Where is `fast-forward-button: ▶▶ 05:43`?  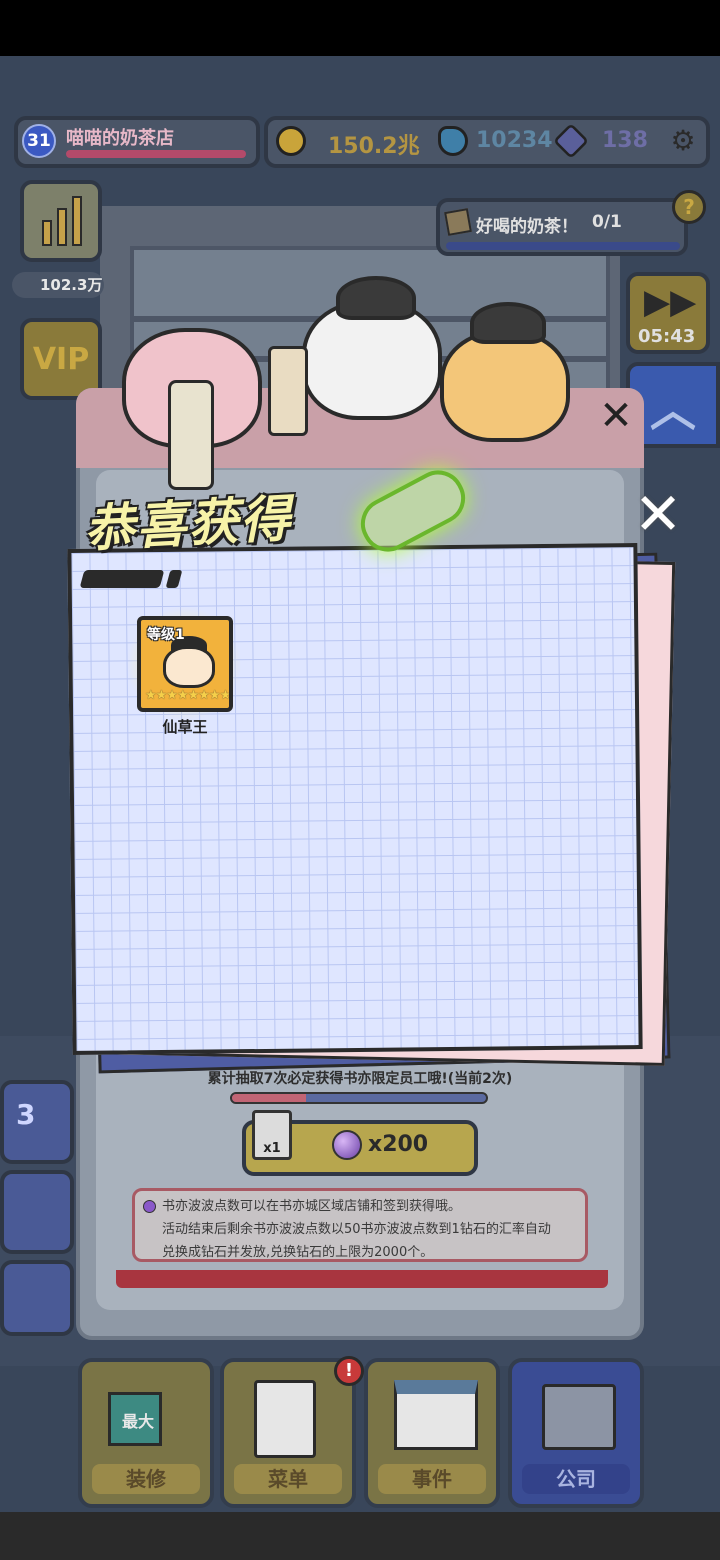
fast-forward-button: ▶▶ 05:43 is located at coordinates (668, 313).